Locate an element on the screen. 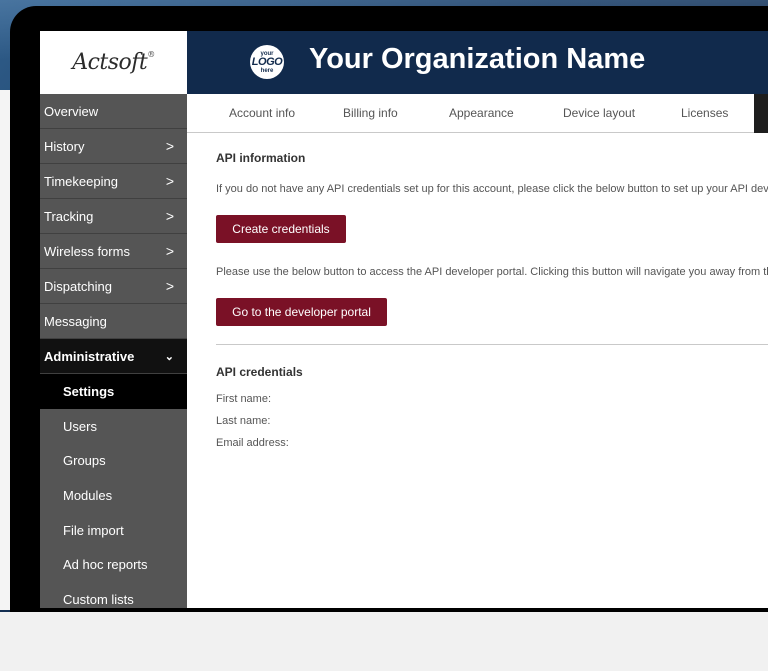 The image size is (768, 671). sidebar-item-messaging: Messaging is located at coordinates (113, 321).